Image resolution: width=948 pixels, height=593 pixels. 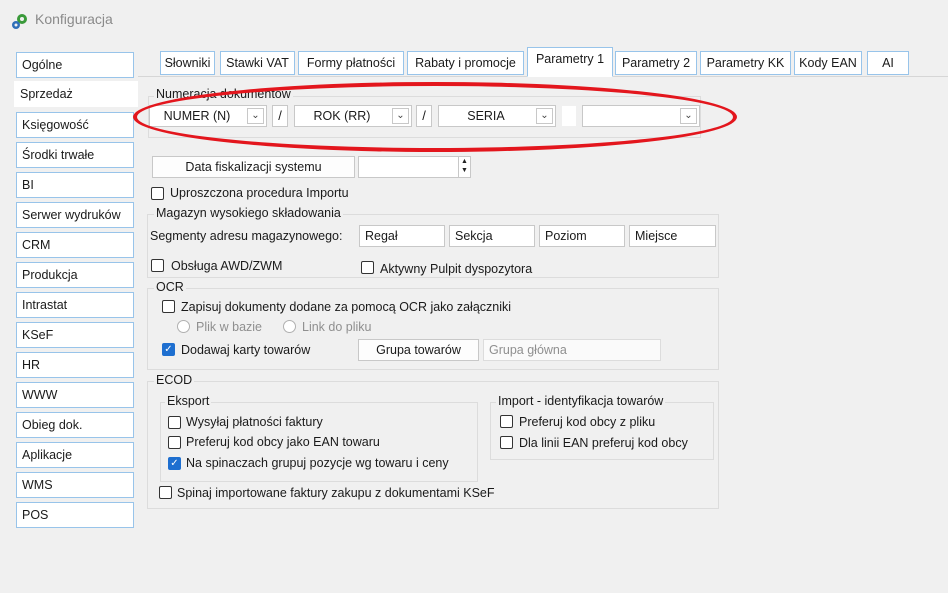 What do you see at coordinates (75, 125) in the screenshot?
I see `sidebar-item-ksiegowosc: Księgowość` at bounding box center [75, 125].